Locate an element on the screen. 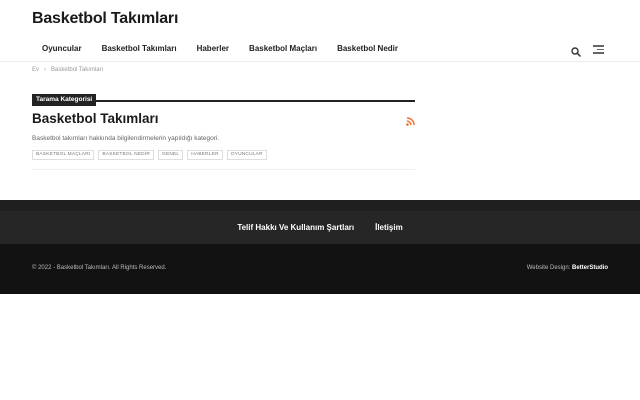 Image resolution: width=640 pixels, height=400 pixels. category-badge: Tarama Kategorisi is located at coordinates (64, 100).